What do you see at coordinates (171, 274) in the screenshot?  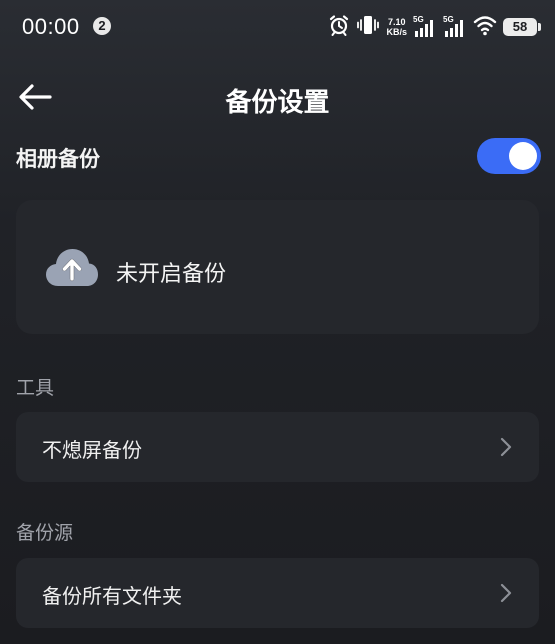 I see `backup-status-text: 未开启备份` at bounding box center [171, 274].